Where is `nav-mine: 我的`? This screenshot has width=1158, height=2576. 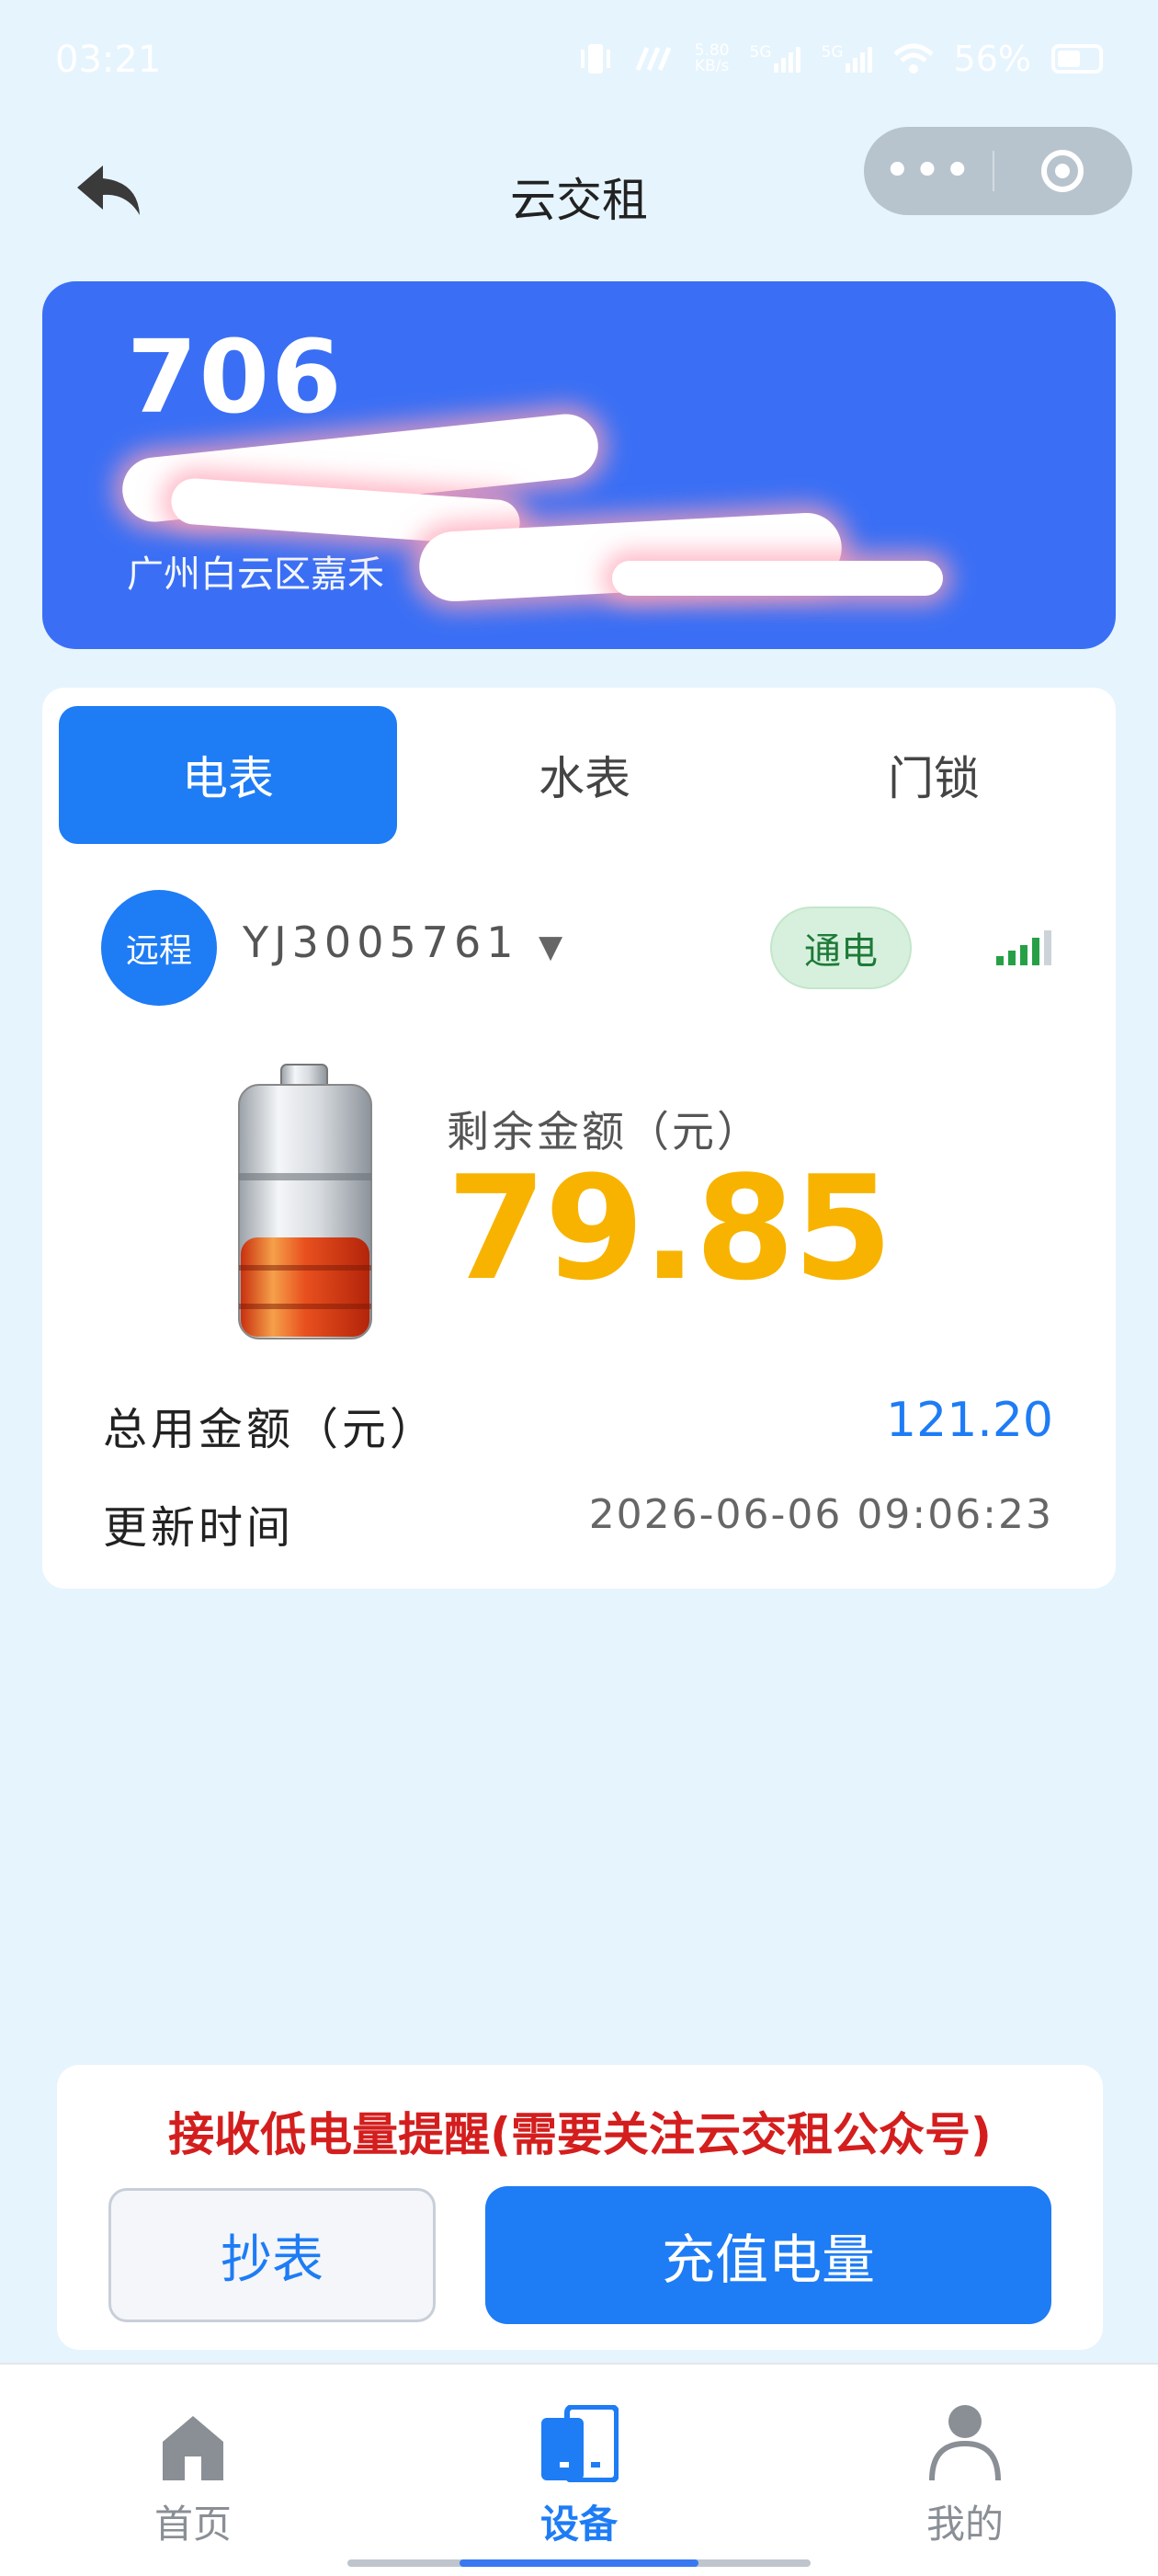
nav-mine: 我的 is located at coordinates (965, 2474).